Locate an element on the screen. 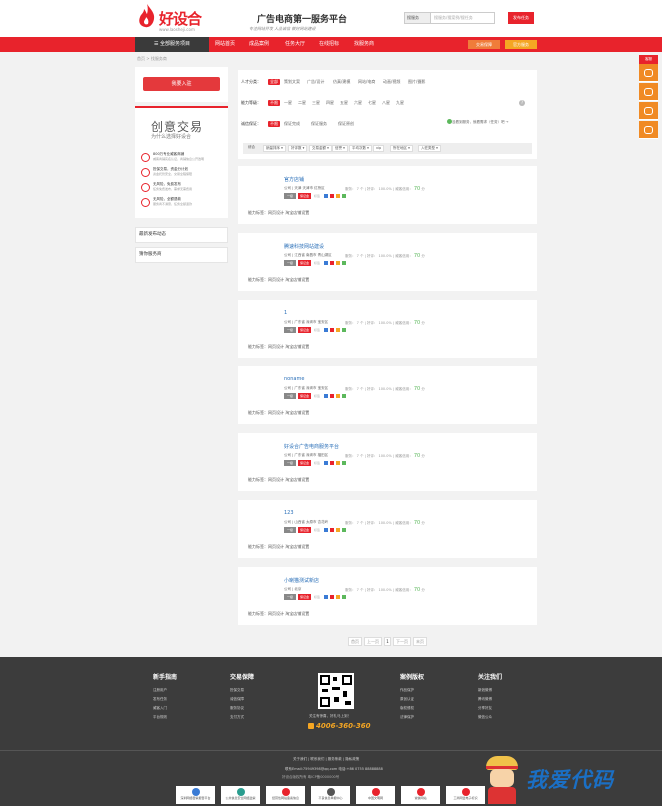  join-button: 我要入驻 is located at coordinates (181, 84).